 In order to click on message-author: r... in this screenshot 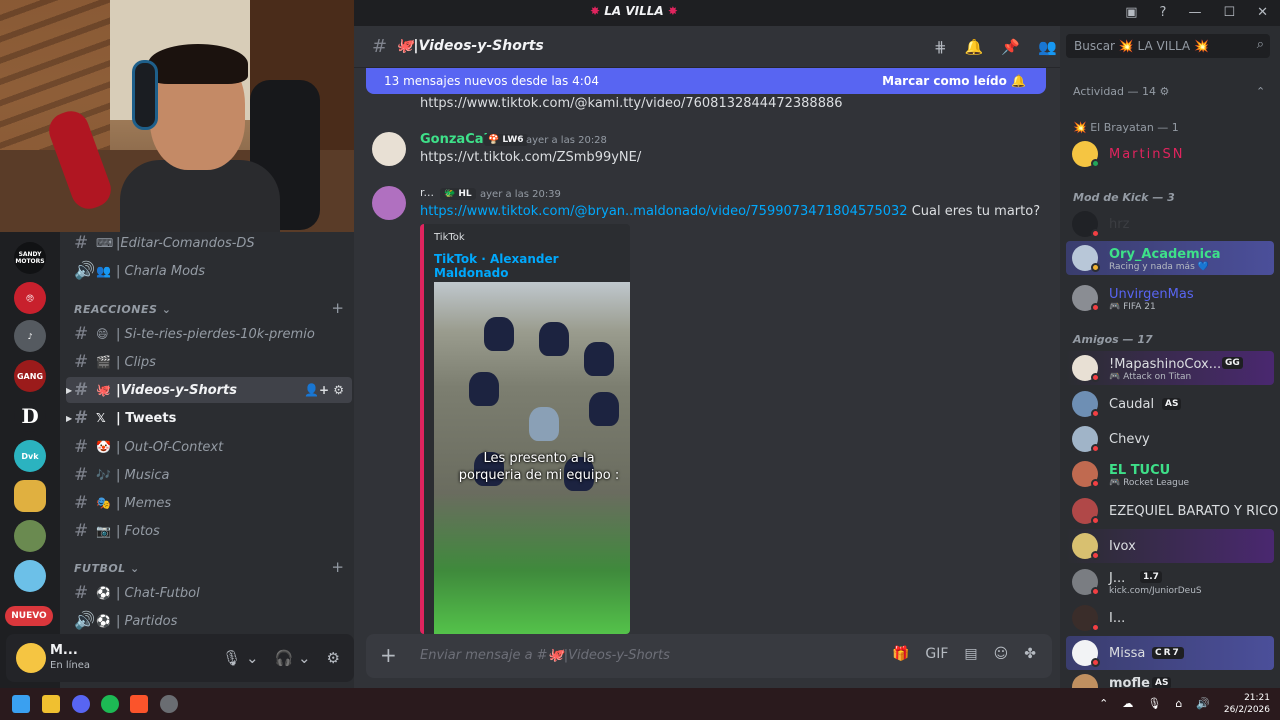, I will do `click(427, 192)`.